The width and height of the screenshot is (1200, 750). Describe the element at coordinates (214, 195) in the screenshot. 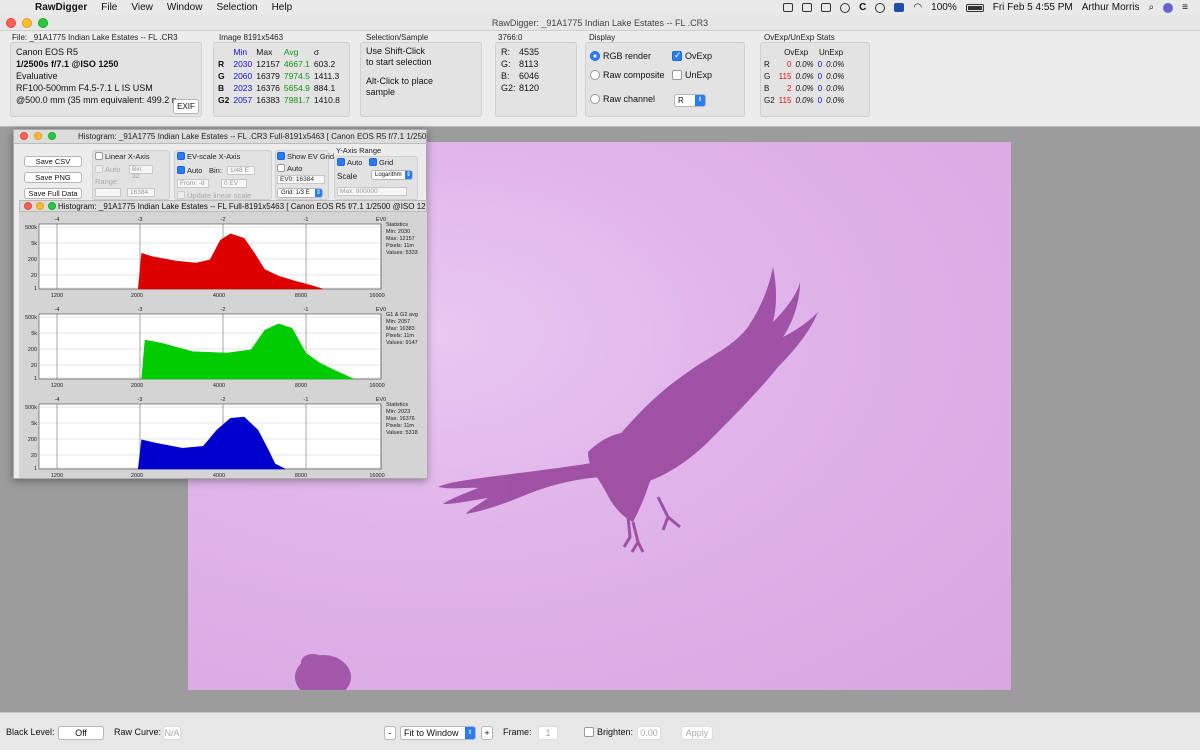

I see `update-linear-checkbox: Update linear scale` at that location.